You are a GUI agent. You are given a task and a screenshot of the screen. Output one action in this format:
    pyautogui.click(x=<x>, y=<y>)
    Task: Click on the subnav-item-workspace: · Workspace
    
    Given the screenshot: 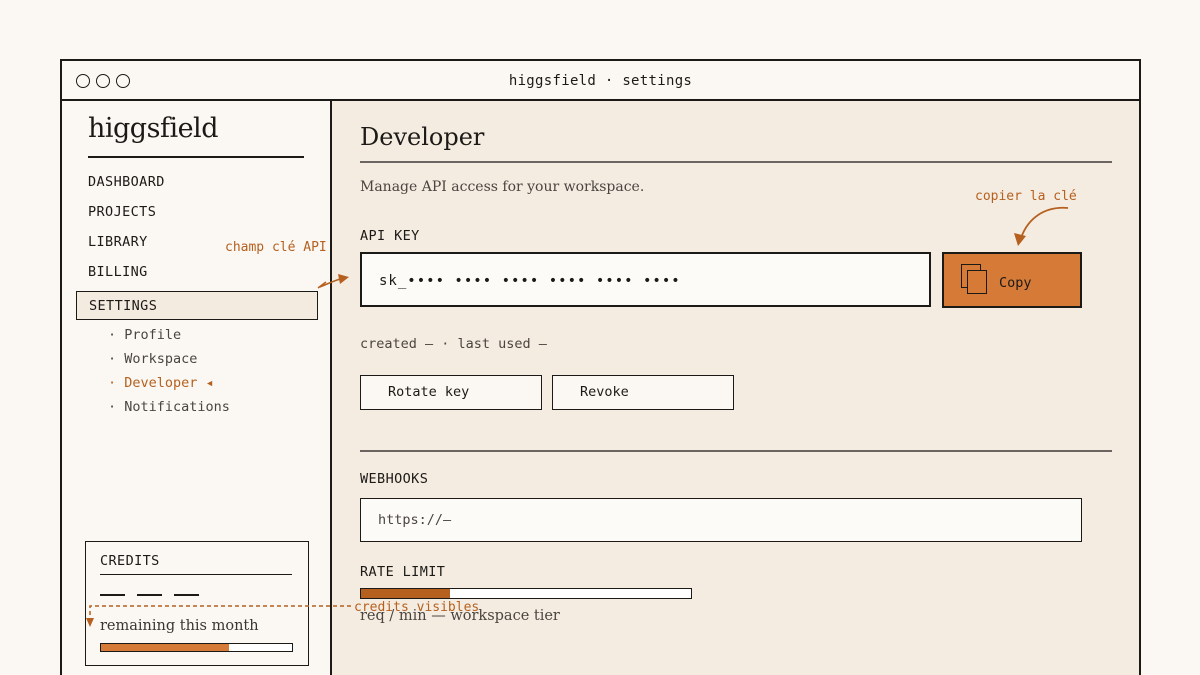 What is the action you would take?
    pyautogui.click(x=152, y=359)
    